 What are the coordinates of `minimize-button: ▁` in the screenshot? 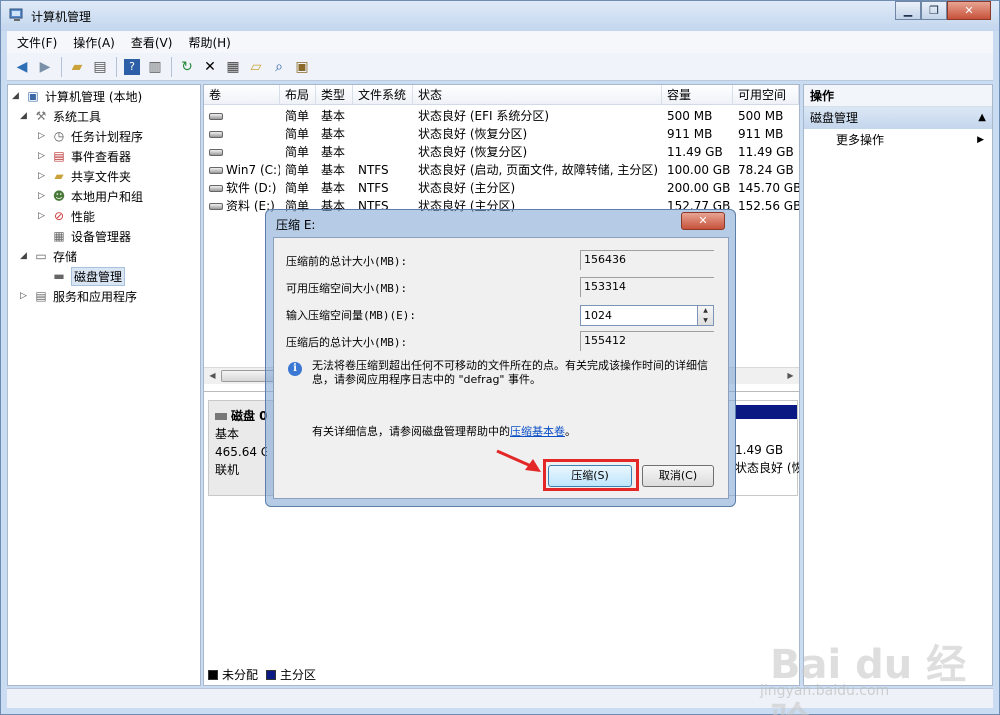 It's located at (908, 10).